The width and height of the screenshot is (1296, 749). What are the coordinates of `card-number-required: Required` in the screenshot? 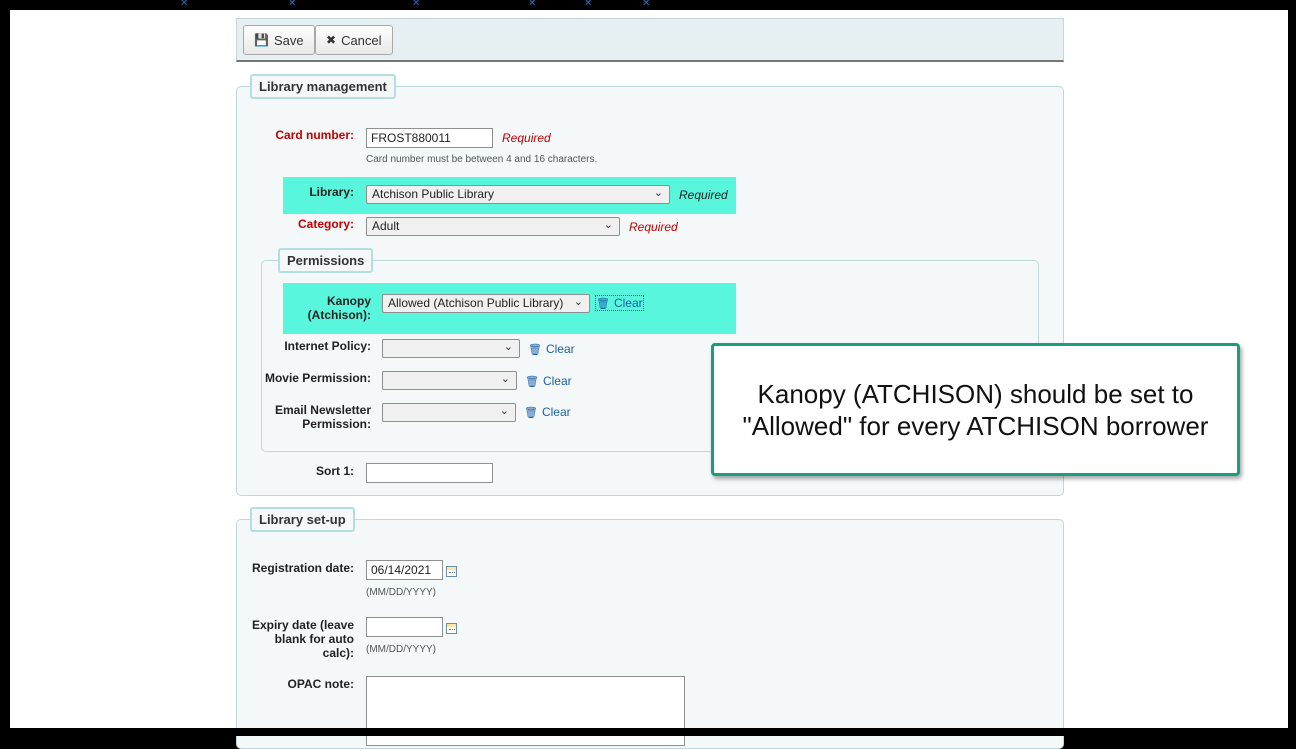 It's located at (526, 138).